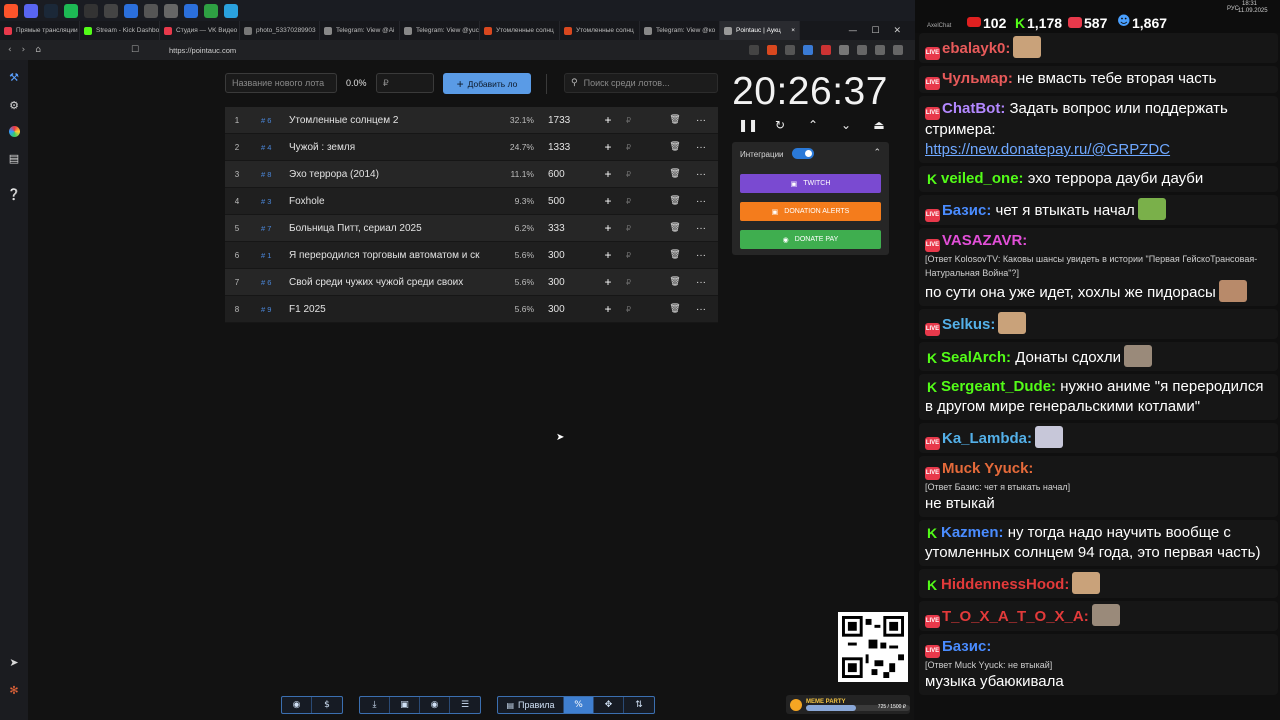 This screenshot has height=720, width=1280. I want to click on share-icon, so click(754, 50).